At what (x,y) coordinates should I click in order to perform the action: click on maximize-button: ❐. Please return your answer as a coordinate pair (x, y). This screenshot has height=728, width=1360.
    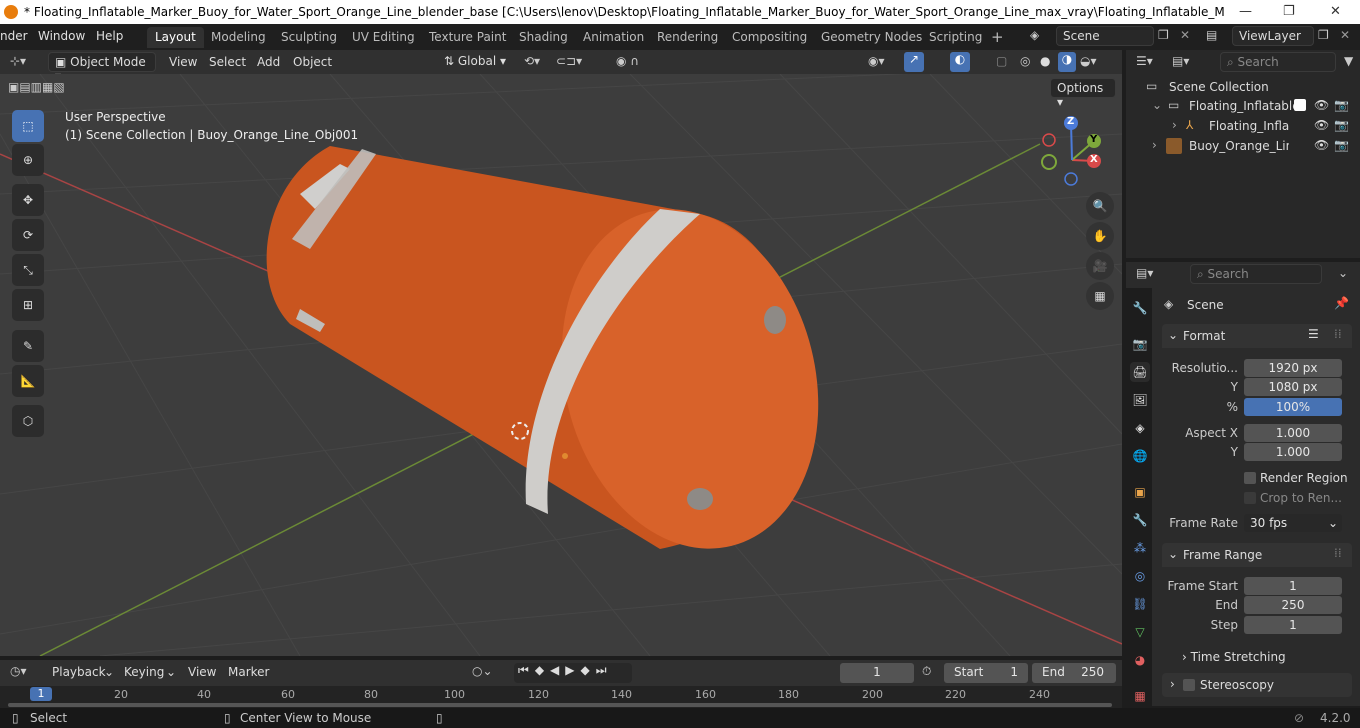
    Looking at the image, I should click on (1289, 11).